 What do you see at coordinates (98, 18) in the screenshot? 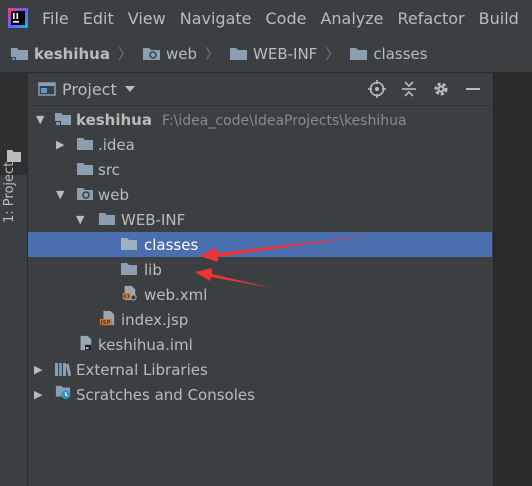
I see `menu-edit: Edit` at bounding box center [98, 18].